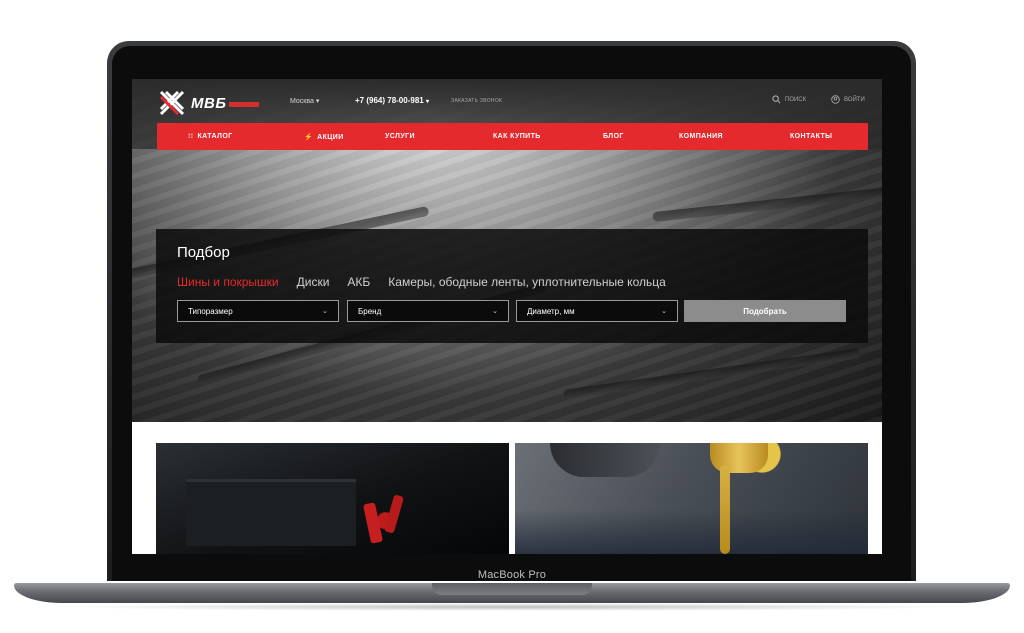 The image size is (1024, 633). I want to click on logo-text: МВБ, so click(209, 103).